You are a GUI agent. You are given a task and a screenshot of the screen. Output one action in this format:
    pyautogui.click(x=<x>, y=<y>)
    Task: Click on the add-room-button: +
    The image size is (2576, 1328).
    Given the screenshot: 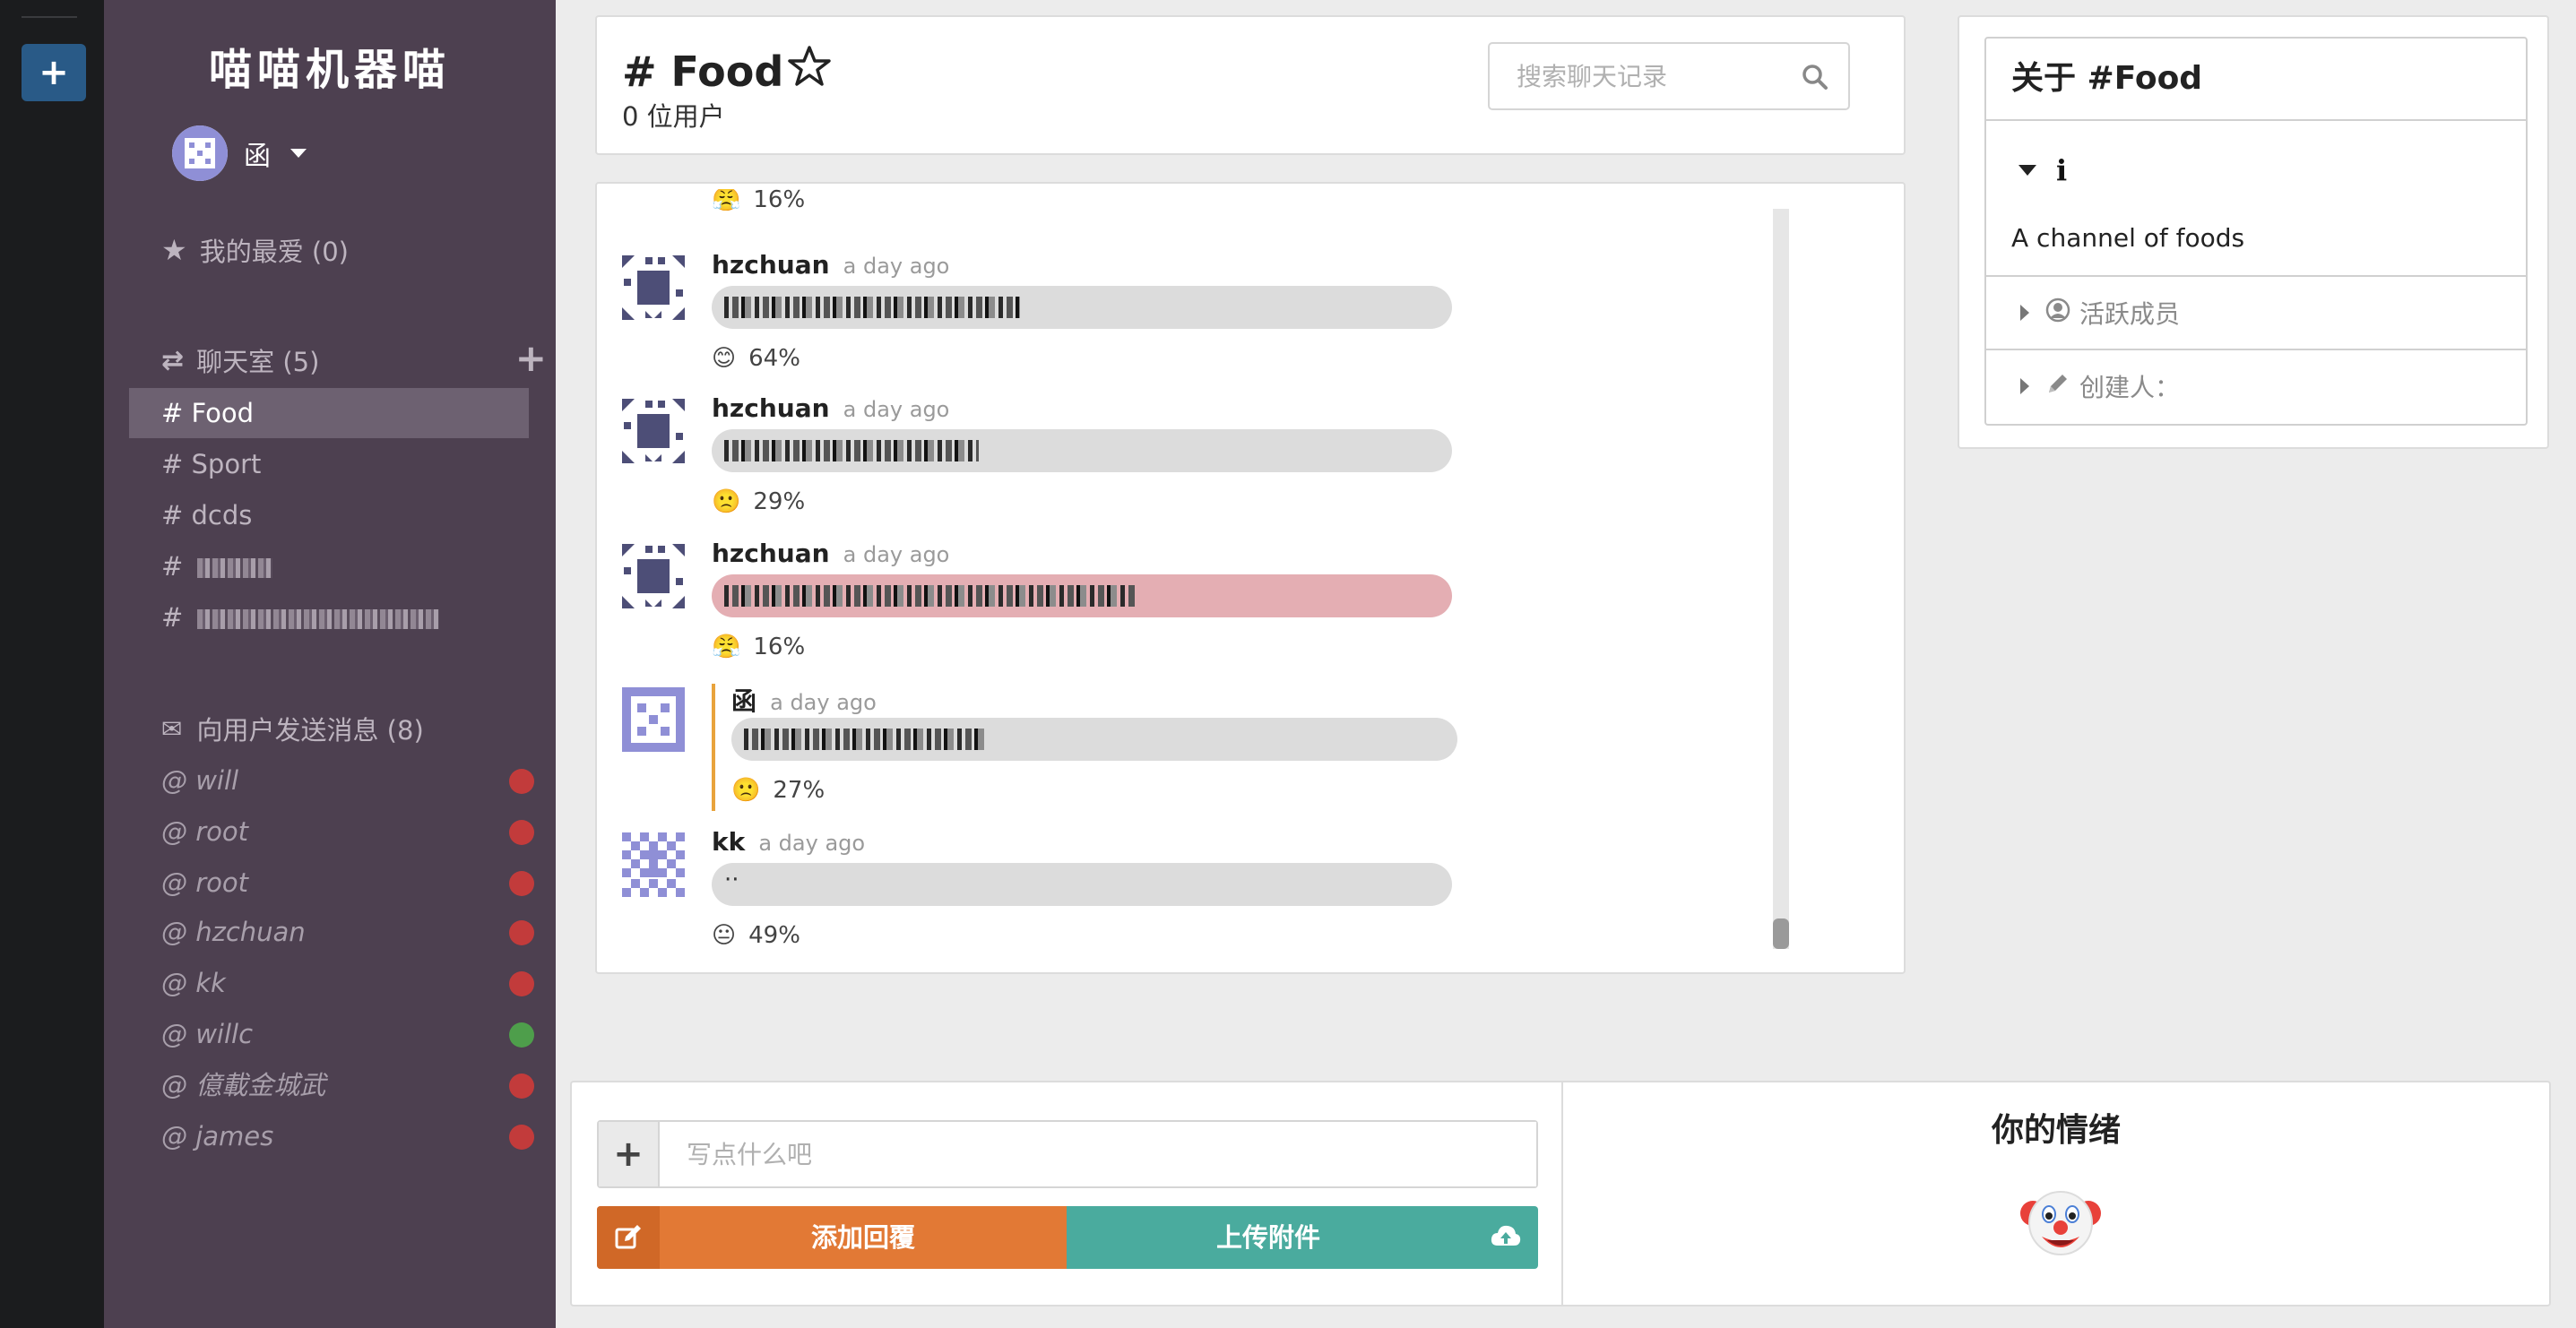 What is the action you would take?
    pyautogui.click(x=531, y=358)
    